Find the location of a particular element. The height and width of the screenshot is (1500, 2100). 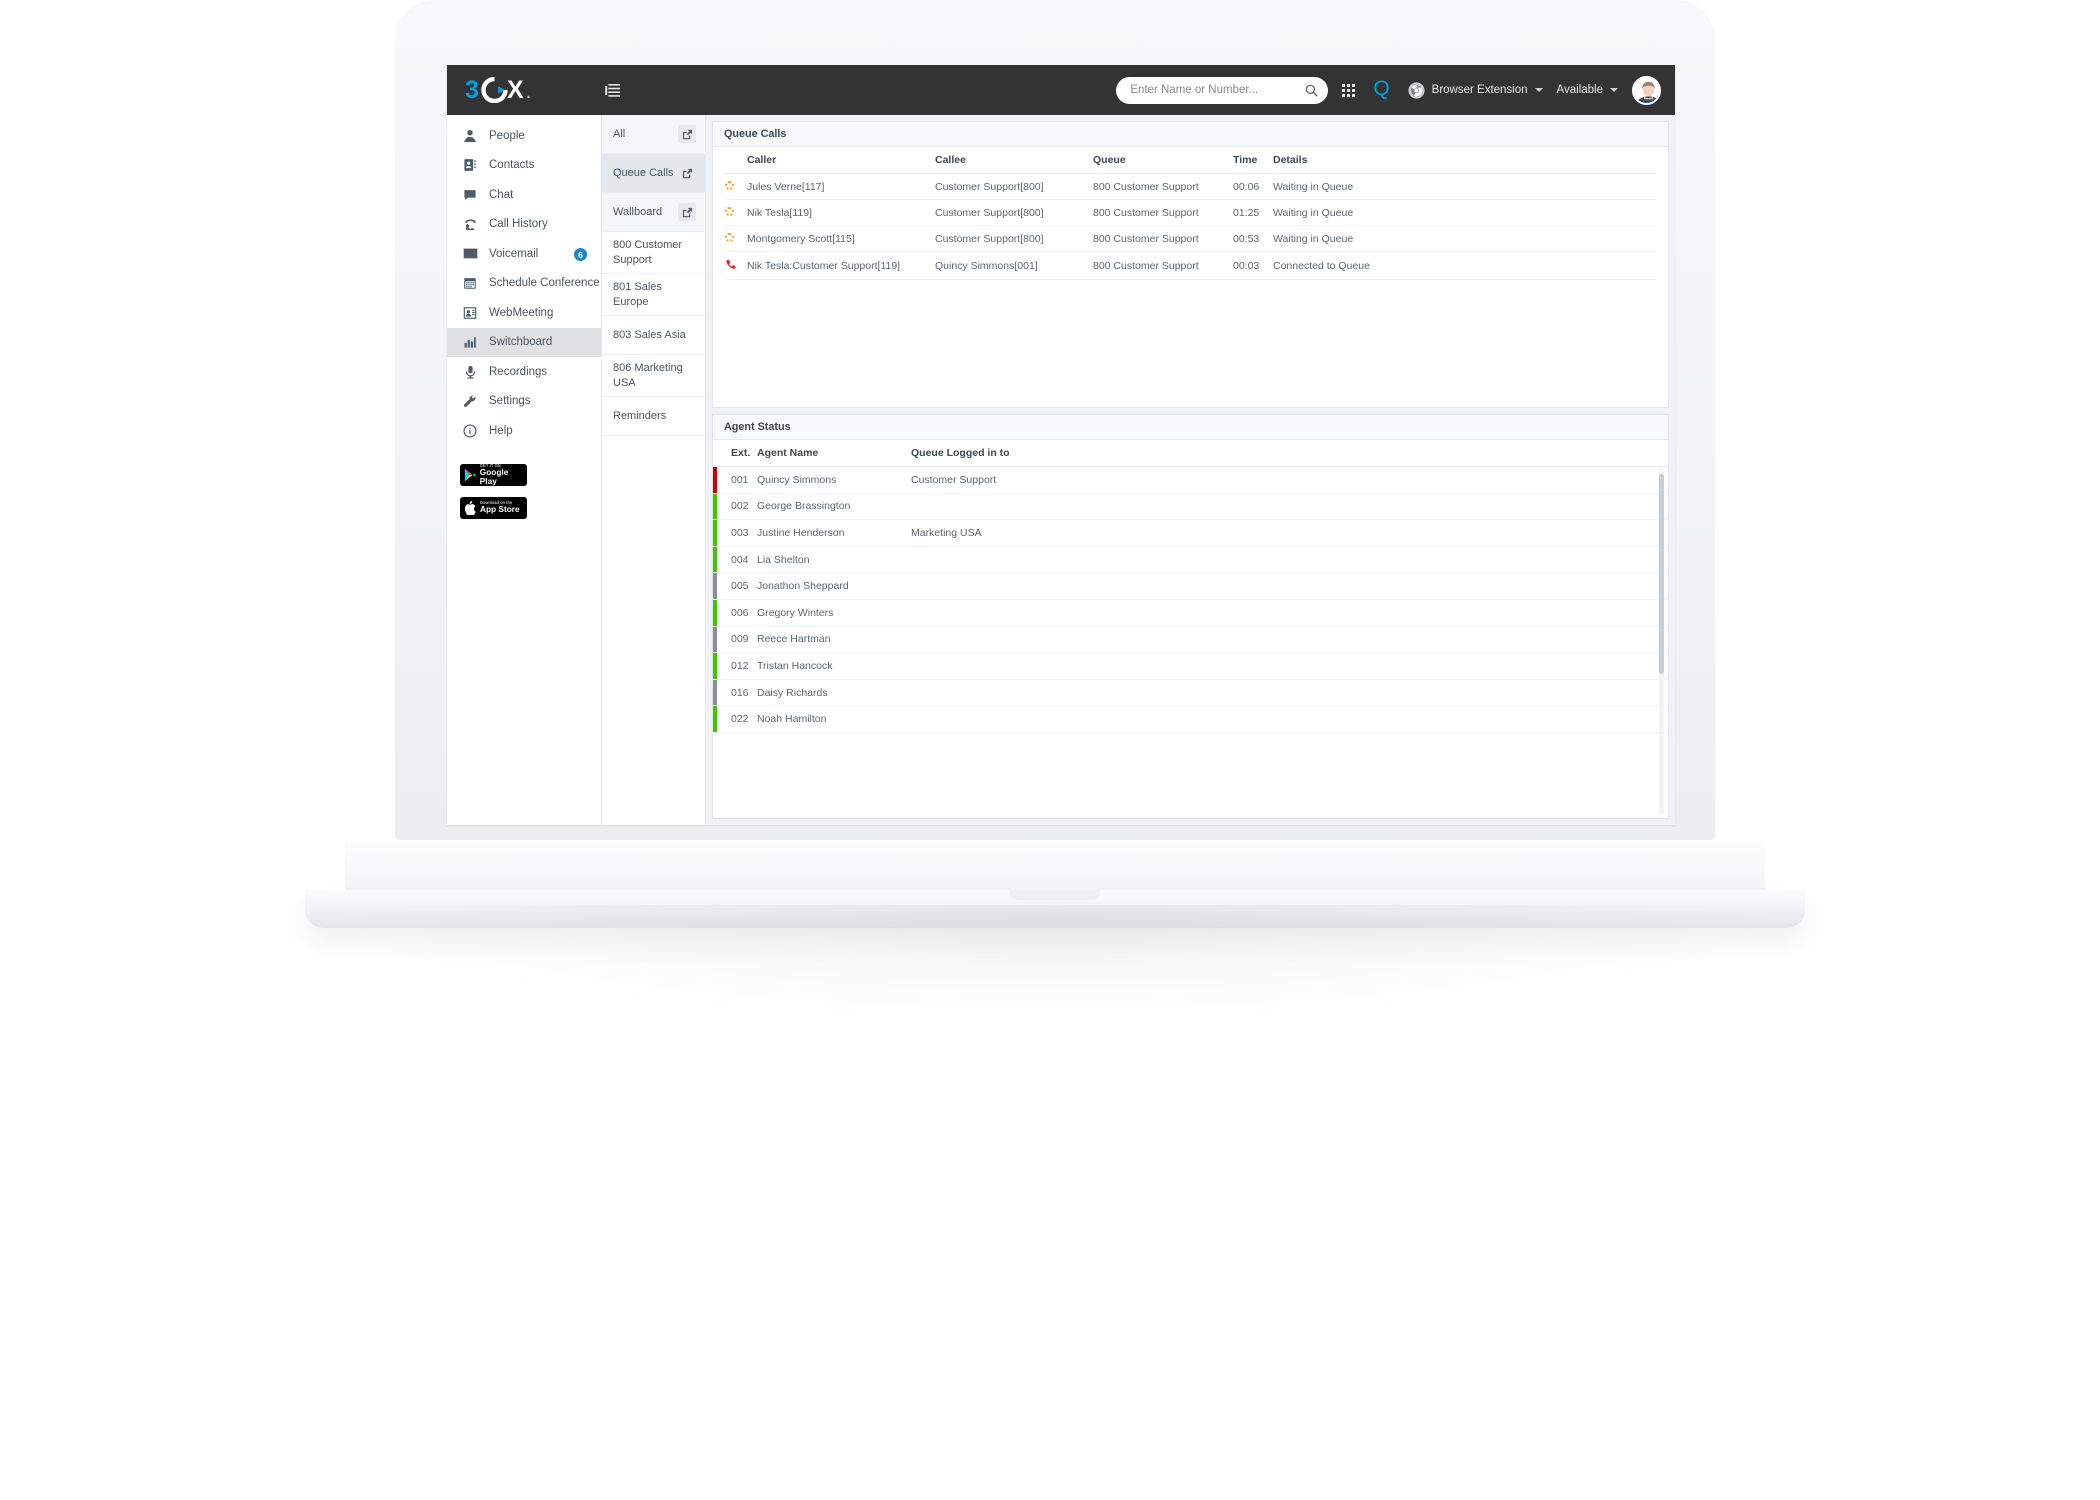

agent-status-row: 006 Gregory Winters is located at coordinates (1190, 613).